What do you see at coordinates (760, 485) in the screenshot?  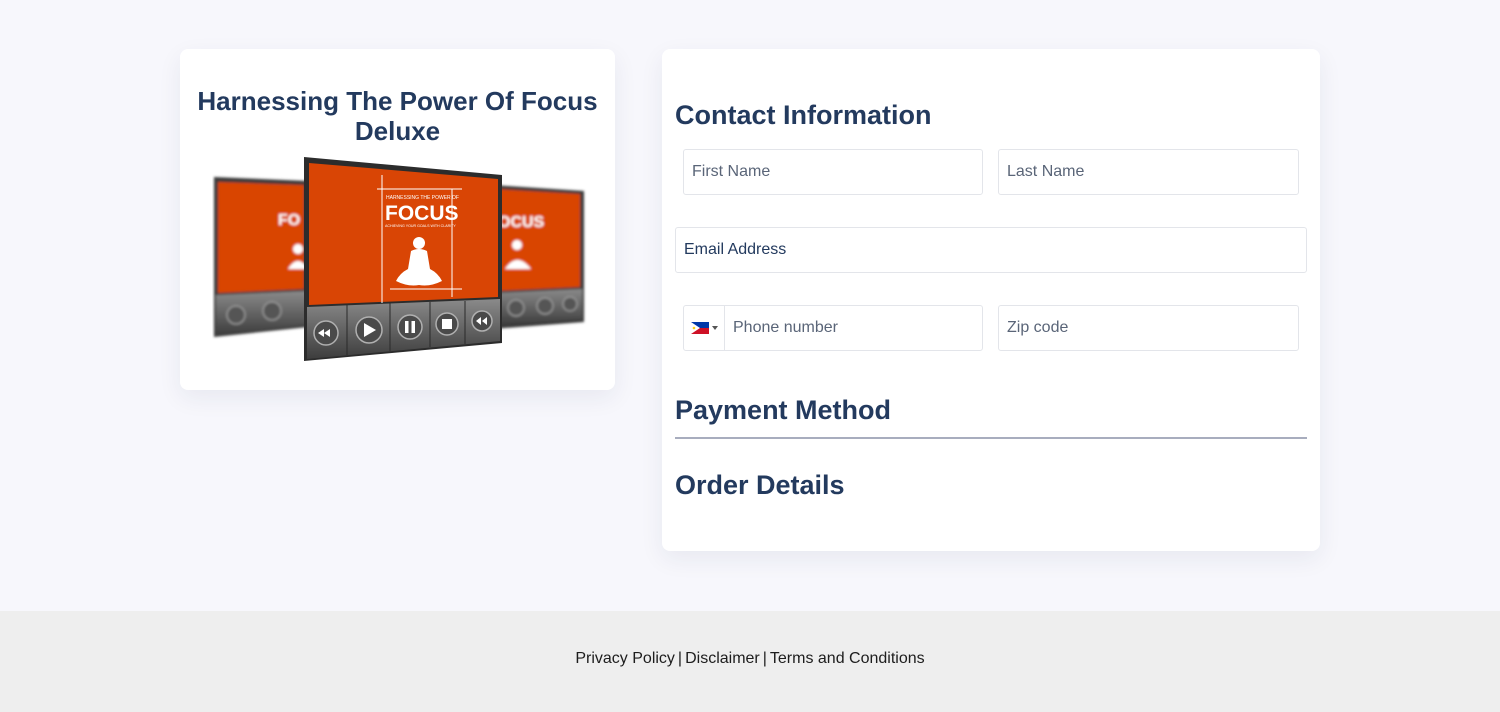 I see `order-details-heading: Order Details` at bounding box center [760, 485].